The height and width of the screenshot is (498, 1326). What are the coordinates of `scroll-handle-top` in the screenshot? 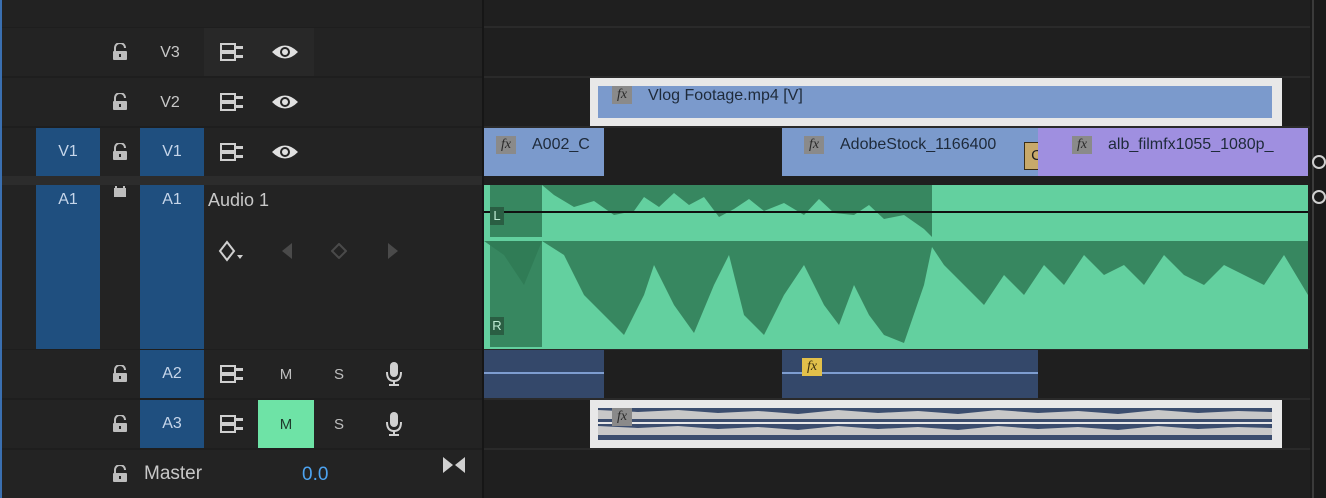 It's located at (1319, 162).